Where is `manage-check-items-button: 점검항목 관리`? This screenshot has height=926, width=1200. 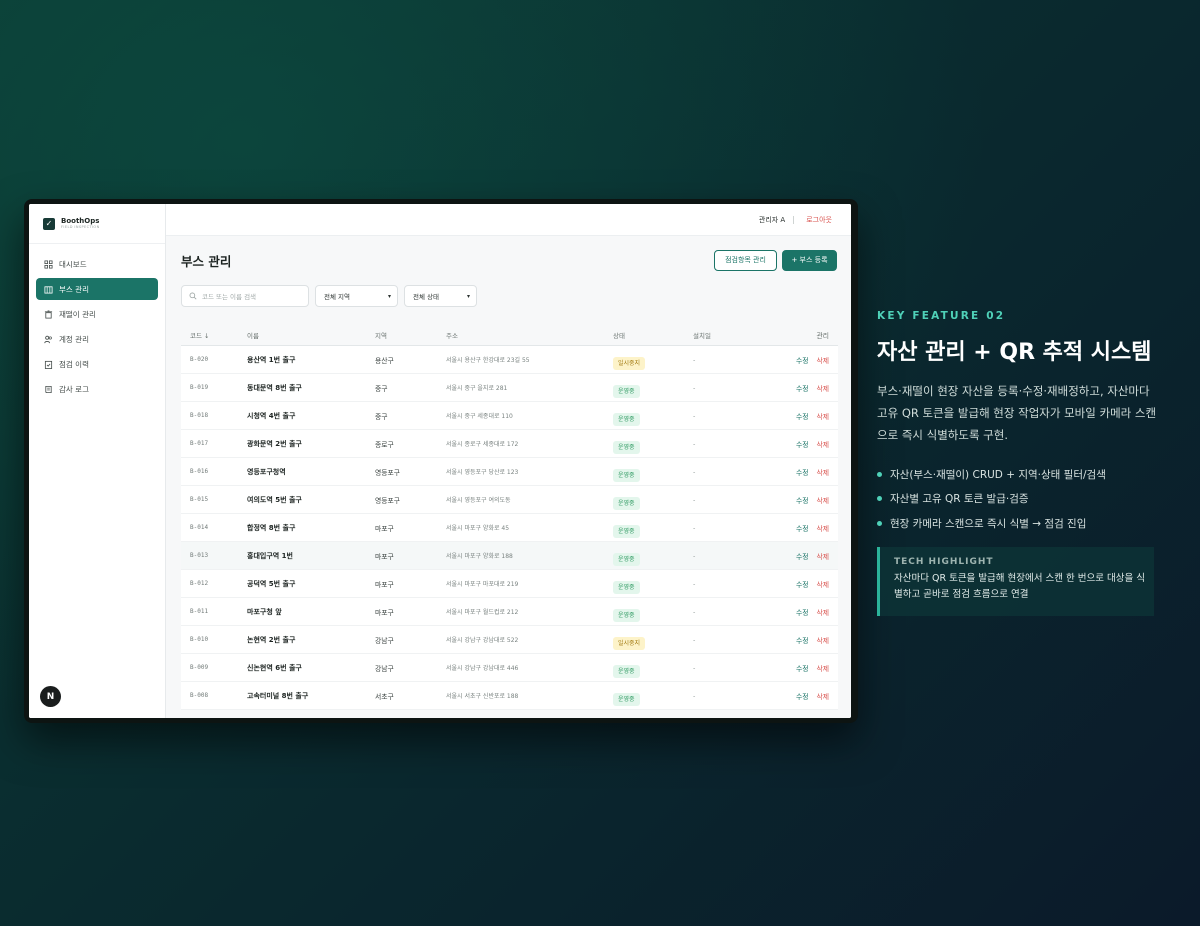
manage-check-items-button: 점검항목 관리 is located at coordinates (745, 260).